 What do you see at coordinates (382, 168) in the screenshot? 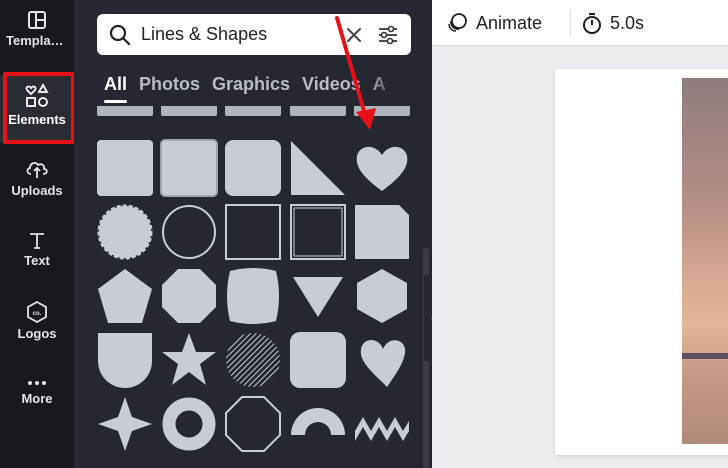
I see `shape-heart` at bounding box center [382, 168].